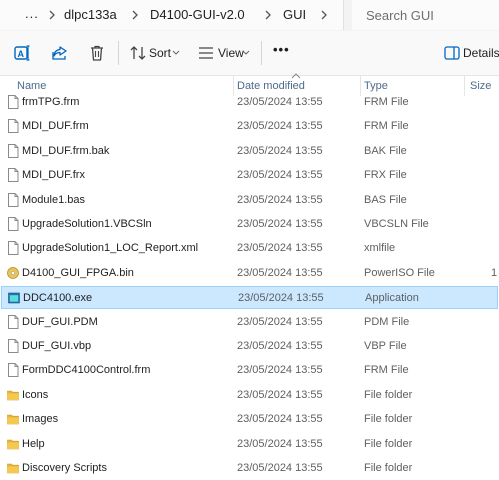  I want to click on search-input, so click(431, 15).